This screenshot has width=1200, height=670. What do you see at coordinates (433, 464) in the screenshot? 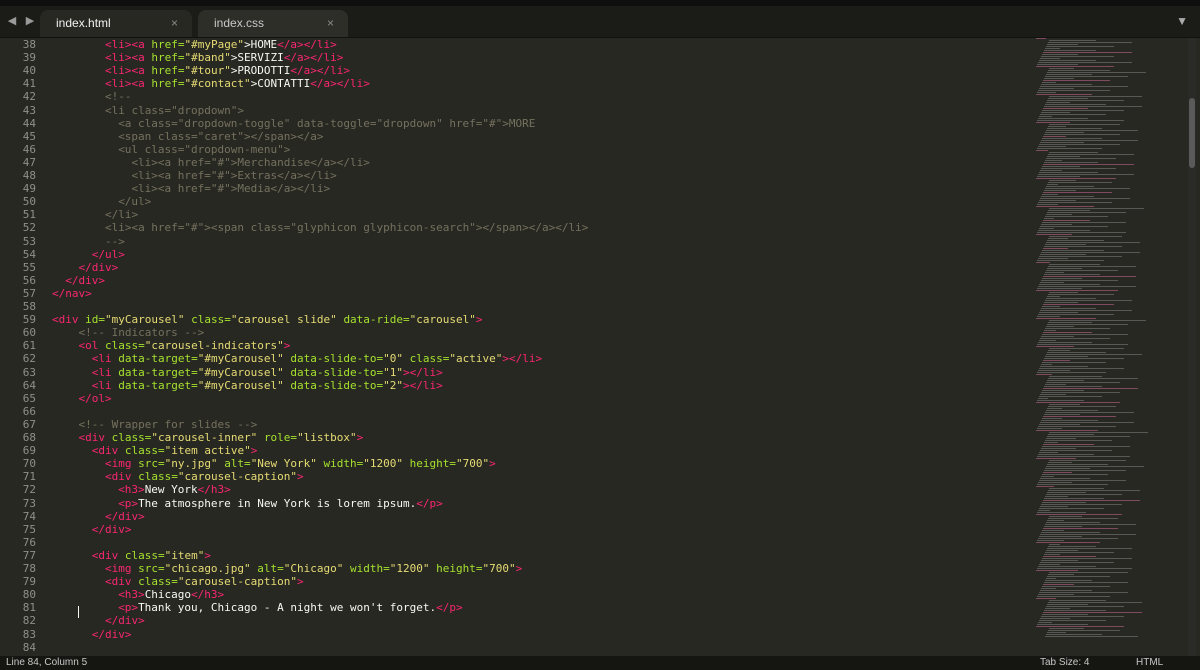
I see `code-token: height=` at bounding box center [433, 464].